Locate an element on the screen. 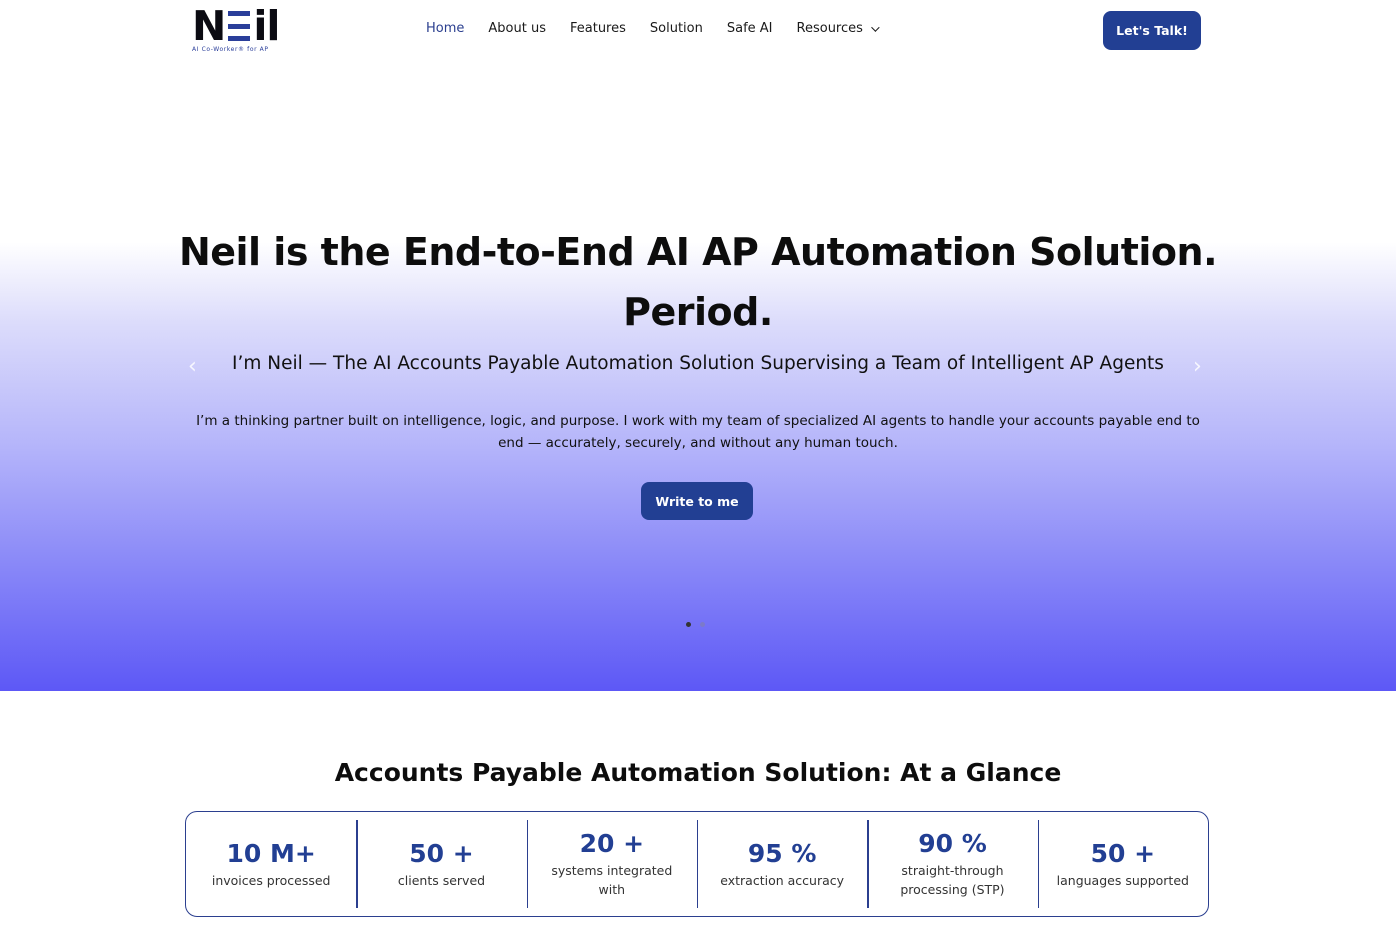 The image size is (1396, 942). nav-resources-label: Resources is located at coordinates (829, 28).